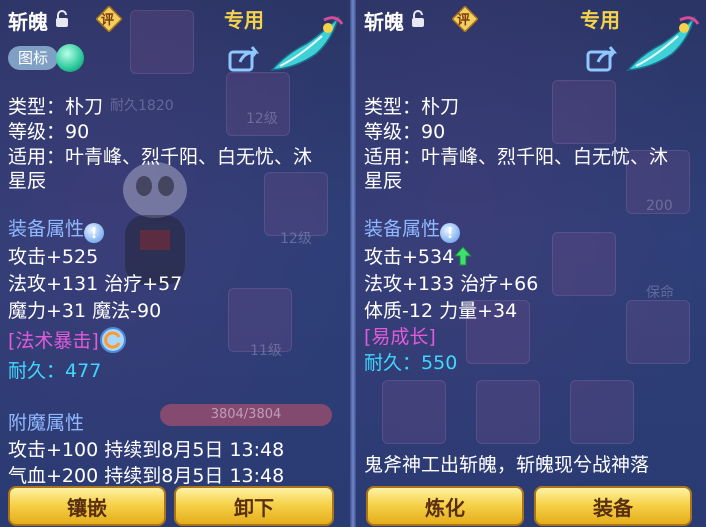 Image resolution: width=706 pixels, height=527 pixels. I want to click on attr-line: 攻击+534, so click(418, 255).